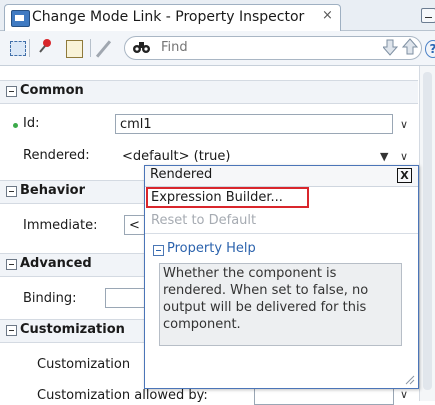 This screenshot has height=405, width=435. Describe the element at coordinates (211, 248) in the screenshot. I see `property-help-title: Property Help` at that location.